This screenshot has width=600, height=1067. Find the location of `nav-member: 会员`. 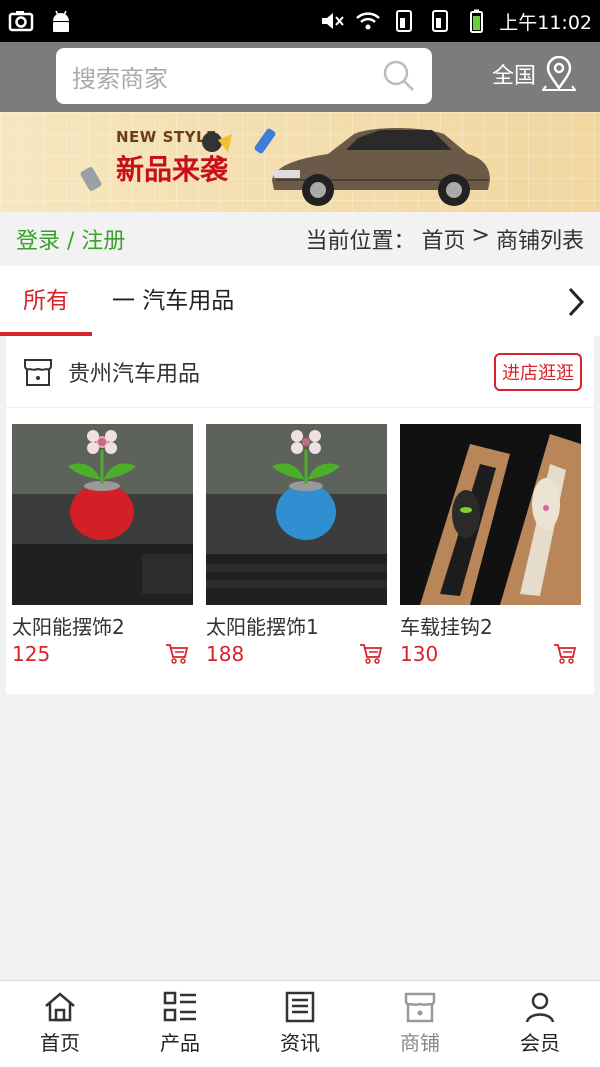

nav-member: 会员 is located at coordinates (540, 1024).